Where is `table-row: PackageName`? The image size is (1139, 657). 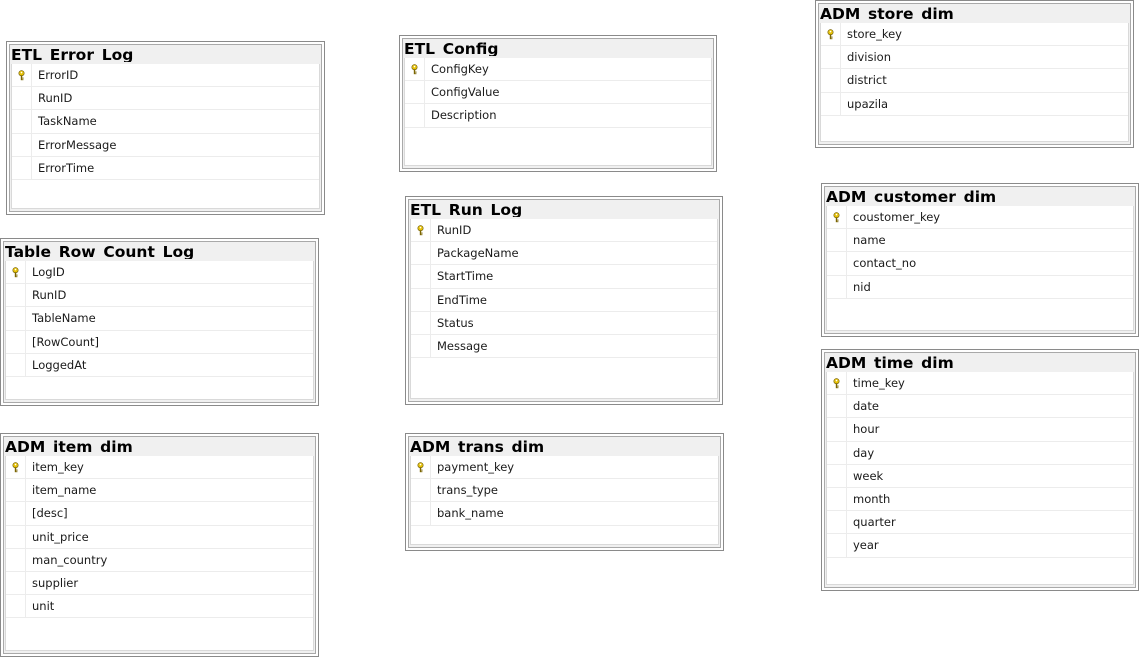
table-row: PackageName is located at coordinates (564, 254).